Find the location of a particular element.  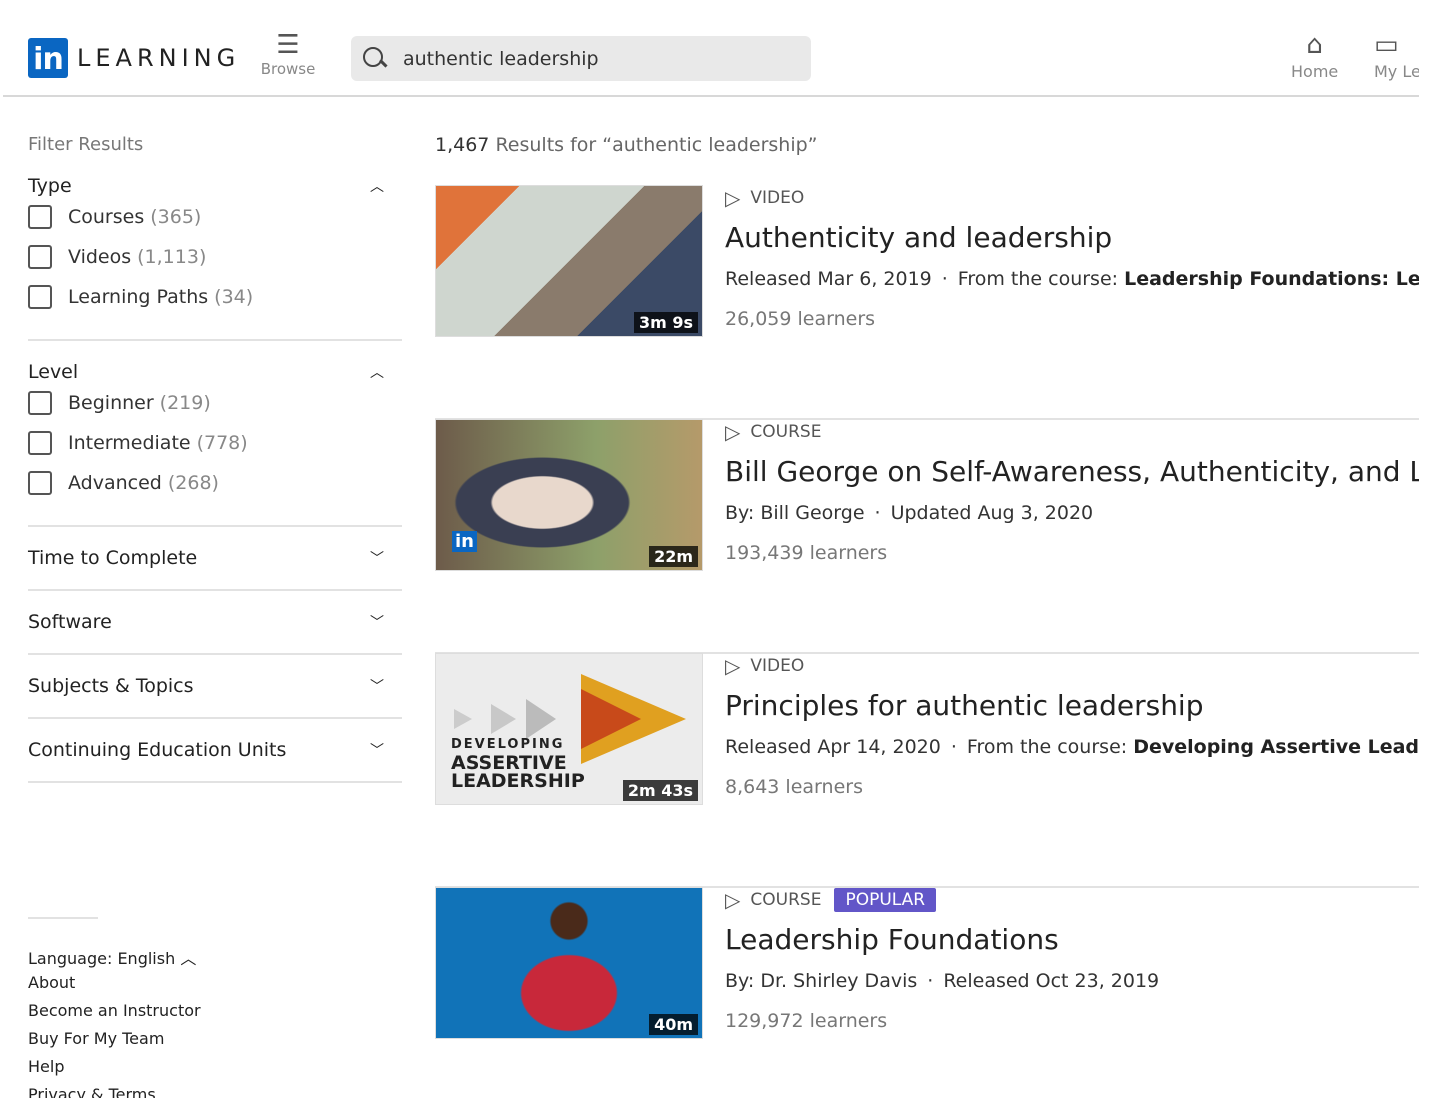

divider is located at coordinates (63, 918).